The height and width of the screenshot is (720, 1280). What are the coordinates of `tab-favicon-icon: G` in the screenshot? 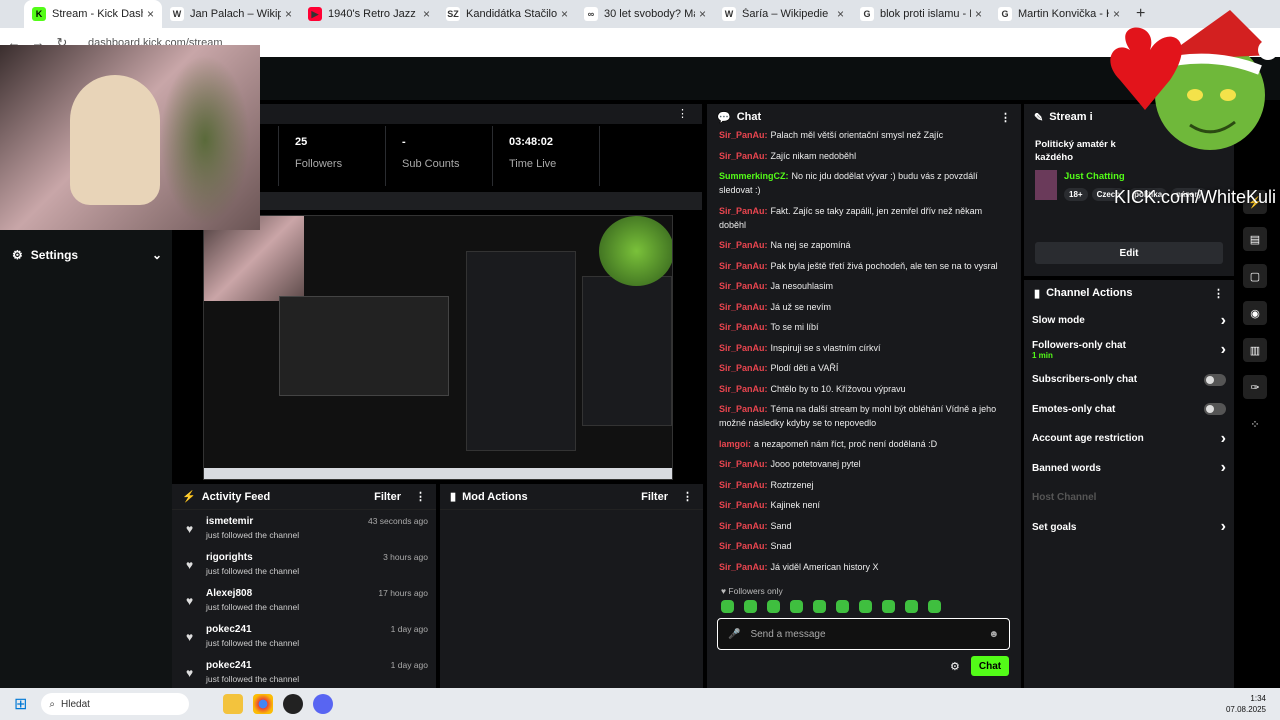 It's located at (1005, 14).